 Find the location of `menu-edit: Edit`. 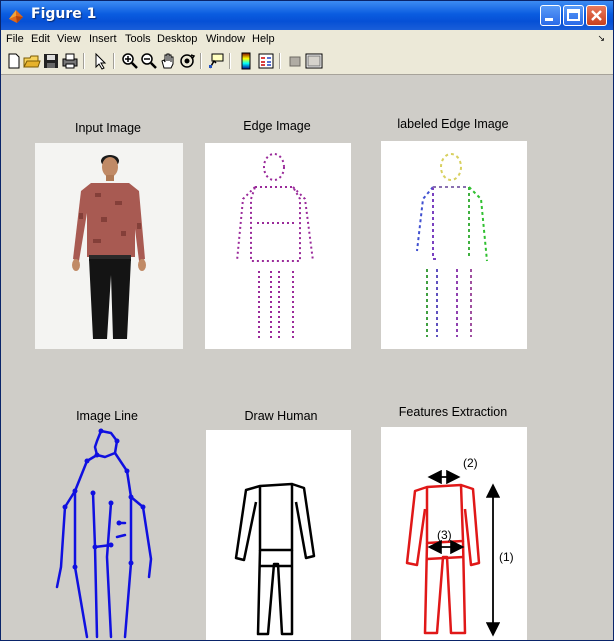

menu-edit: Edit is located at coordinates (40, 39).